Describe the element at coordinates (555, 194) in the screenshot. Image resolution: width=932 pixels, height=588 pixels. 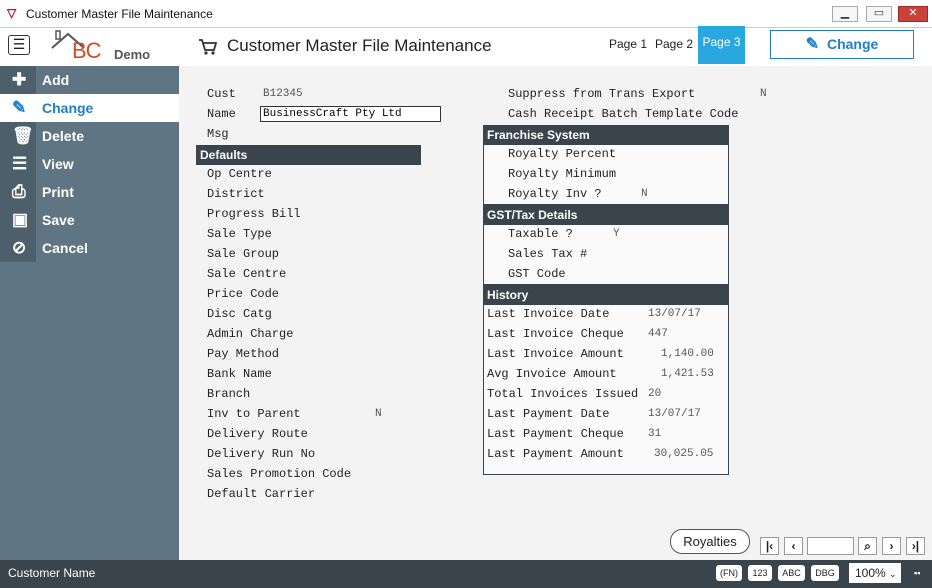
I see `franchise-field-label: Royalty Inv ?` at that location.